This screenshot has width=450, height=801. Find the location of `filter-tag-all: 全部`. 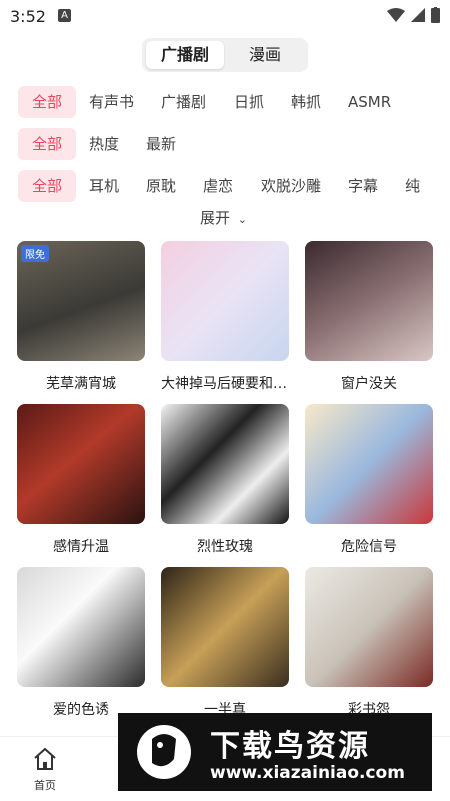

filter-tag-all: 全部 is located at coordinates (47, 186).